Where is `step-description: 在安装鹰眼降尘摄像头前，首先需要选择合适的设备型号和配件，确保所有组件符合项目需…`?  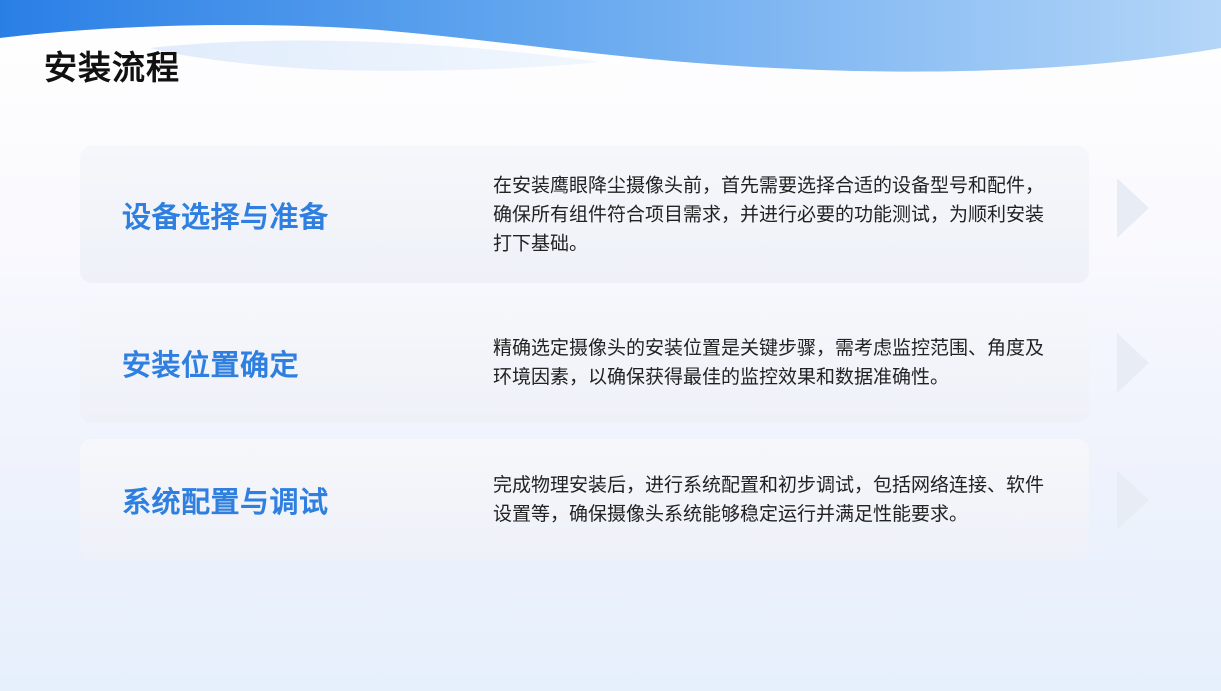 step-description: 在安装鹰眼降尘摄像头前，首先需要选择合适的设备型号和配件，确保所有组件符合项目需… is located at coordinates (769, 214).